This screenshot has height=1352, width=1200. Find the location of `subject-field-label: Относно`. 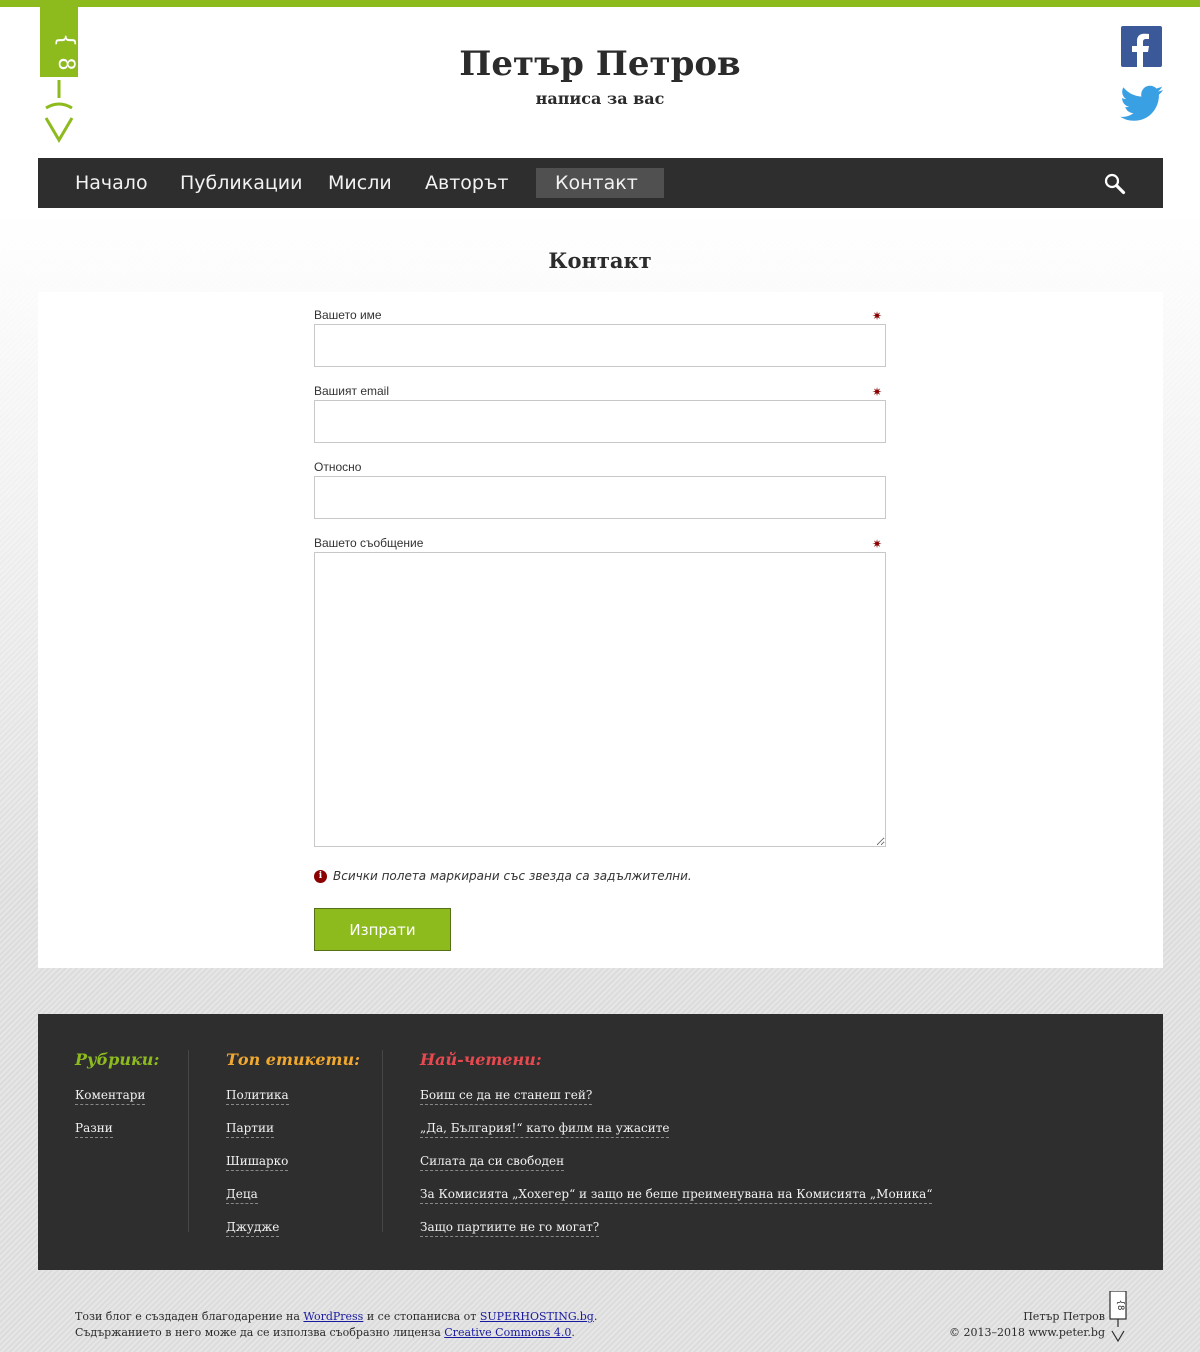

subject-field-label: Относно is located at coordinates (338, 467).